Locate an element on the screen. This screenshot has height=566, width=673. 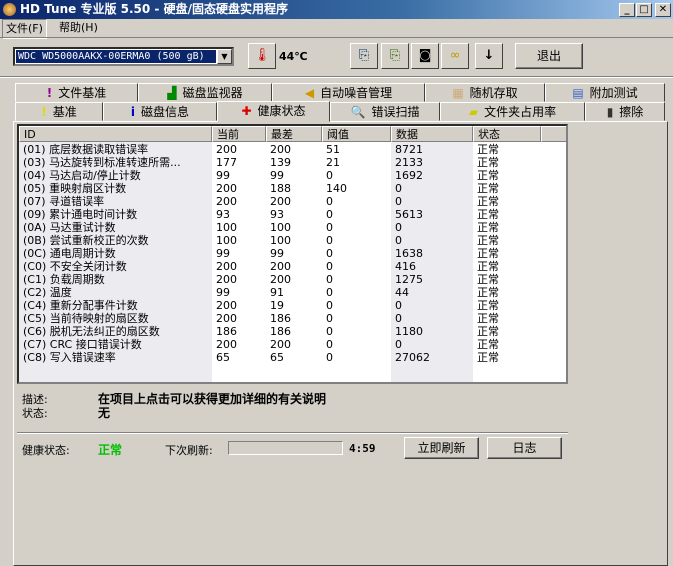
chevron-down-icon: ▼ is located at coordinates (224, 56).